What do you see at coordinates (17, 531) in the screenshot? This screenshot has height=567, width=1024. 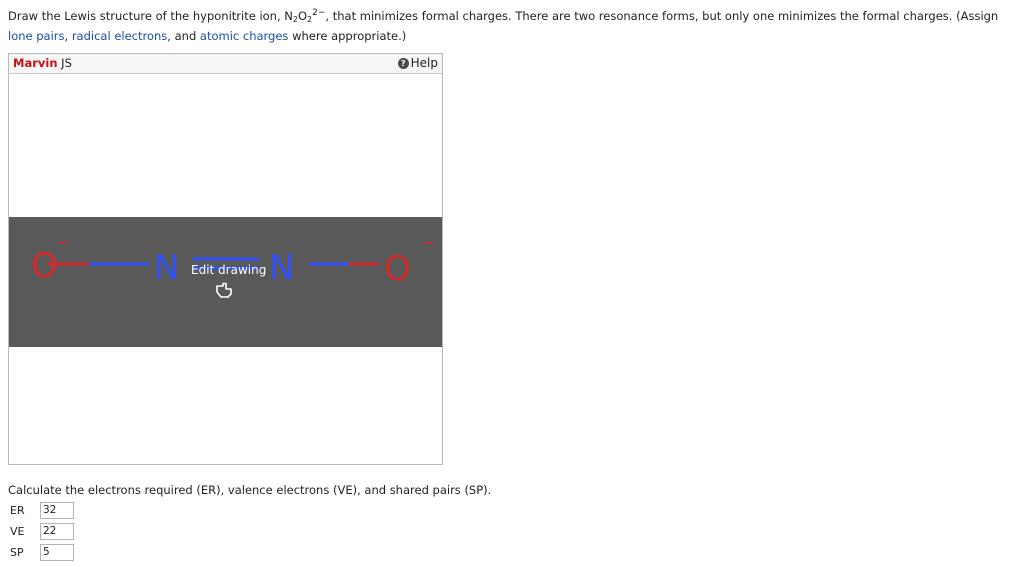 I see `ve-label: VE` at bounding box center [17, 531].